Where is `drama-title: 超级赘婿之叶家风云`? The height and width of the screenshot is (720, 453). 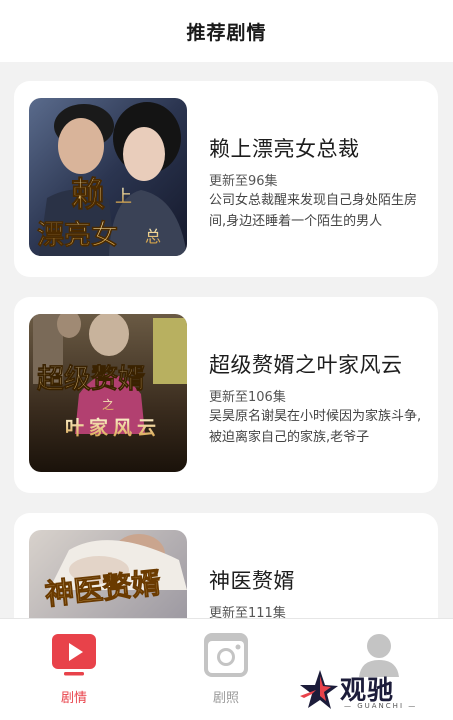
drama-title: 超级赘婿之叶家风云 is located at coordinates (306, 364).